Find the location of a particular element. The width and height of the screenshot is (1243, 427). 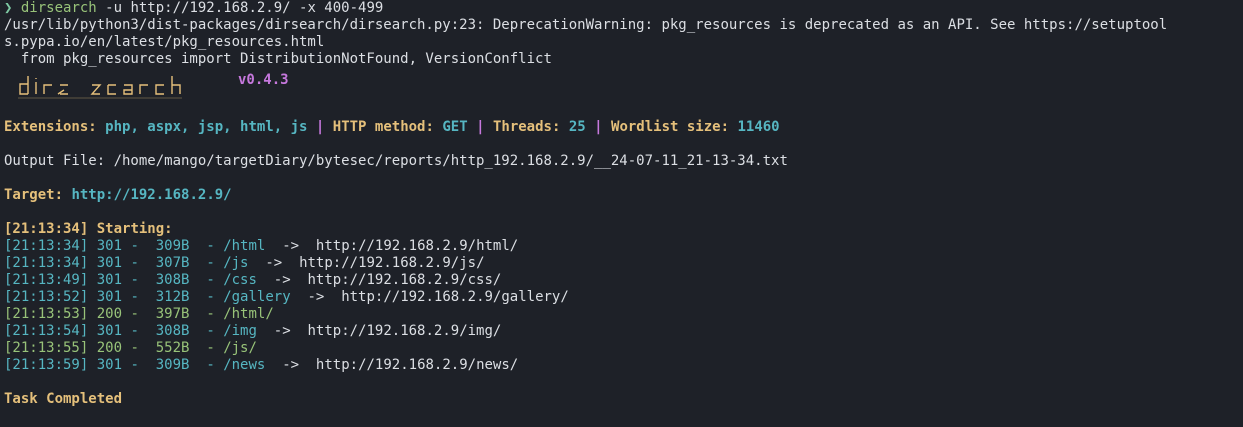

wordlist-size-value: 11460 is located at coordinates (758, 127).